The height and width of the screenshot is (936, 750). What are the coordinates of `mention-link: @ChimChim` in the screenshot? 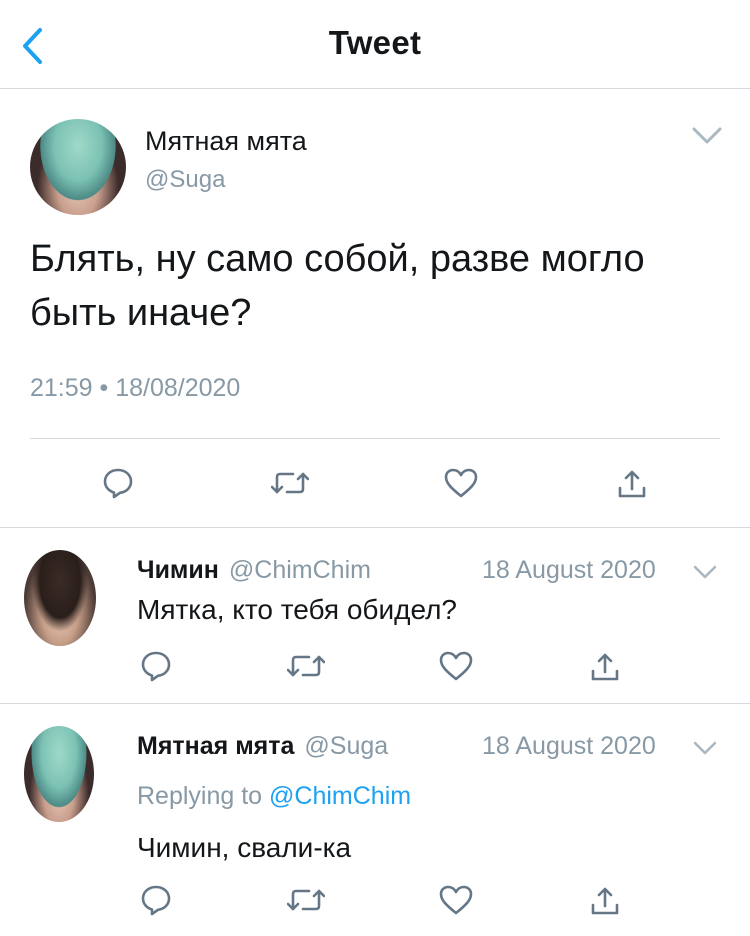 It's located at (340, 796).